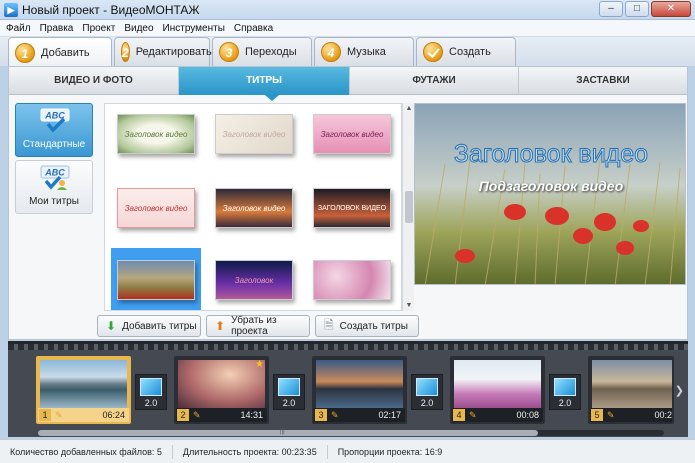 This screenshot has height=463, width=695. What do you see at coordinates (254, 280) in the screenshot?
I see `title-thumbnail: Заголовок` at bounding box center [254, 280].